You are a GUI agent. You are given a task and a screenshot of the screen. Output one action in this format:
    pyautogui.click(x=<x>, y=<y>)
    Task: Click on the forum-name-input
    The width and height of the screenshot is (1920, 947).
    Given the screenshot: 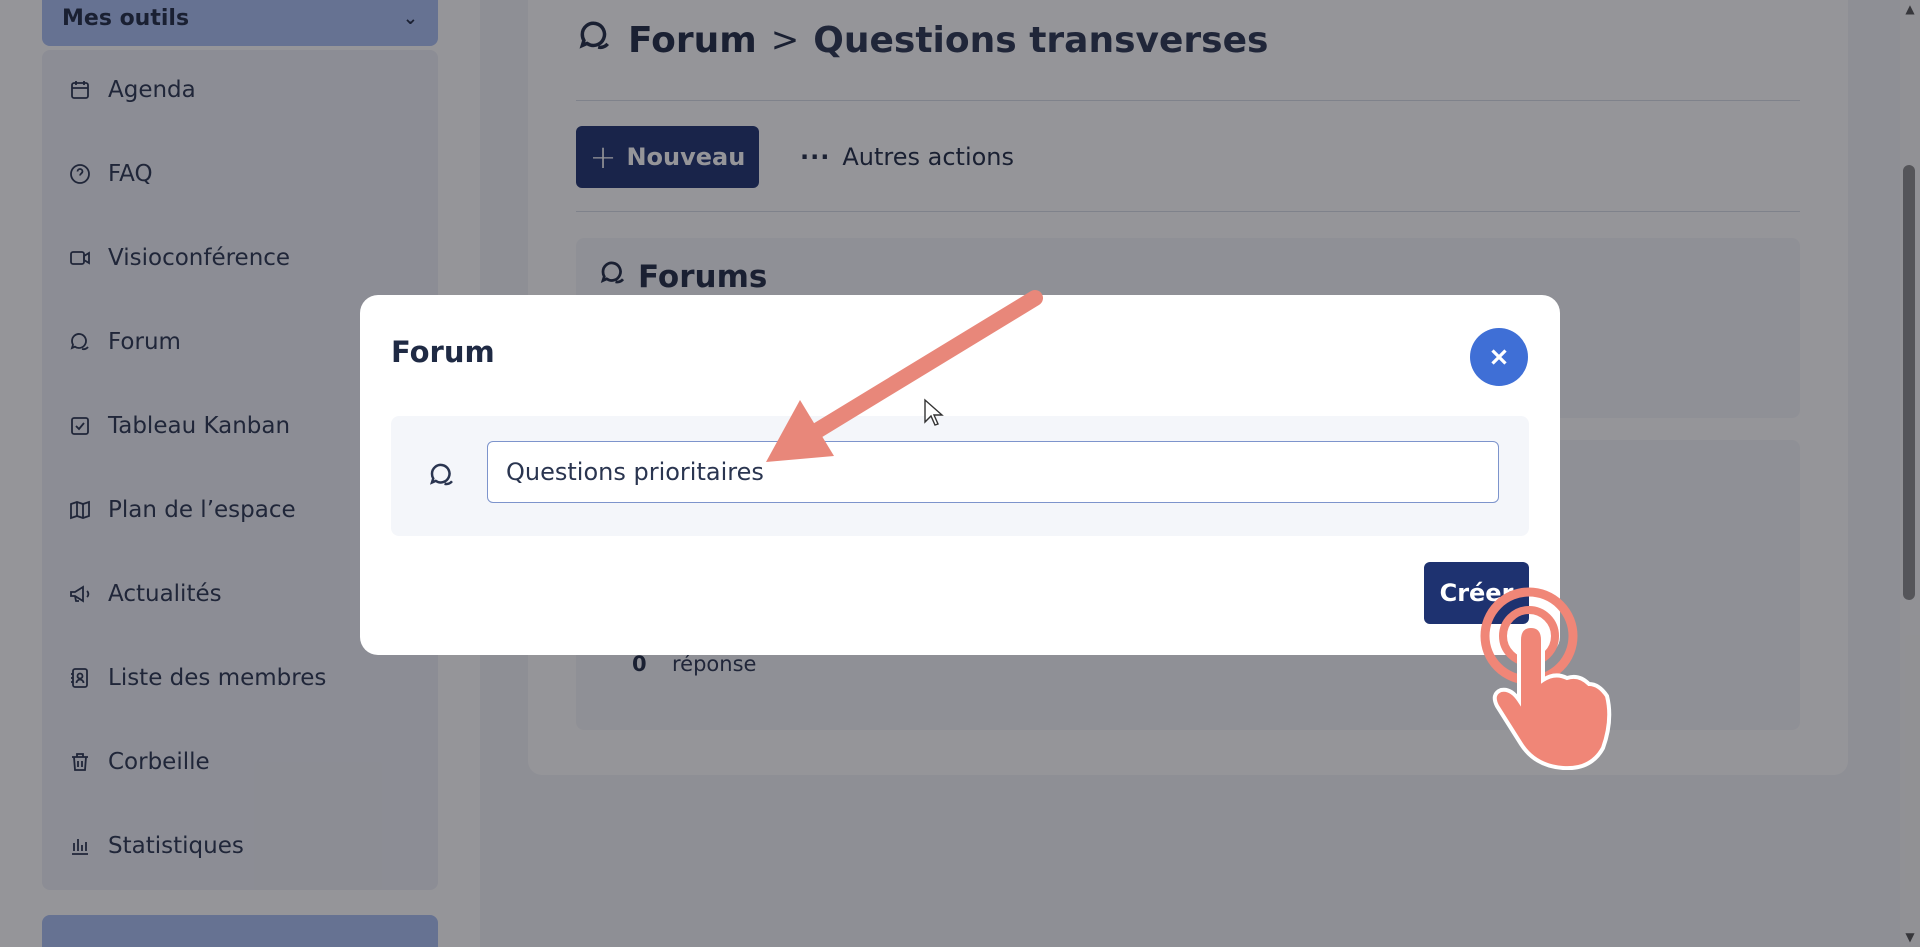 What is the action you would take?
    pyautogui.click(x=993, y=472)
    